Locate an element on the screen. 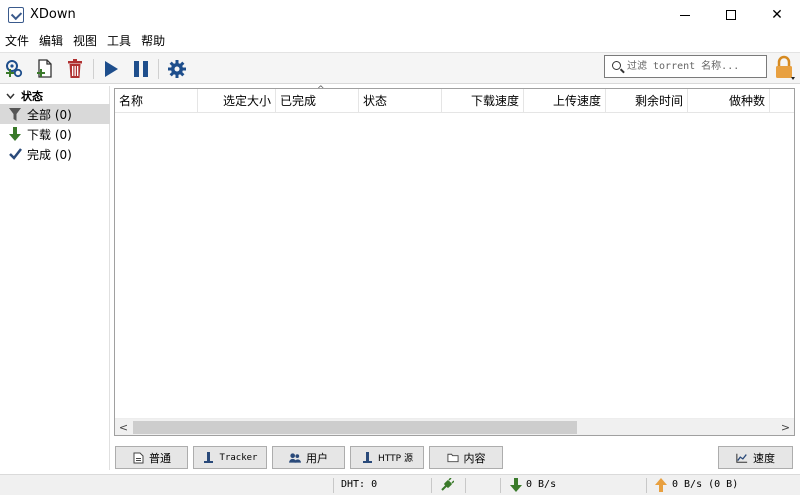 The width and height of the screenshot is (800, 495). column-selected-size: 选定大小 is located at coordinates (237, 101).